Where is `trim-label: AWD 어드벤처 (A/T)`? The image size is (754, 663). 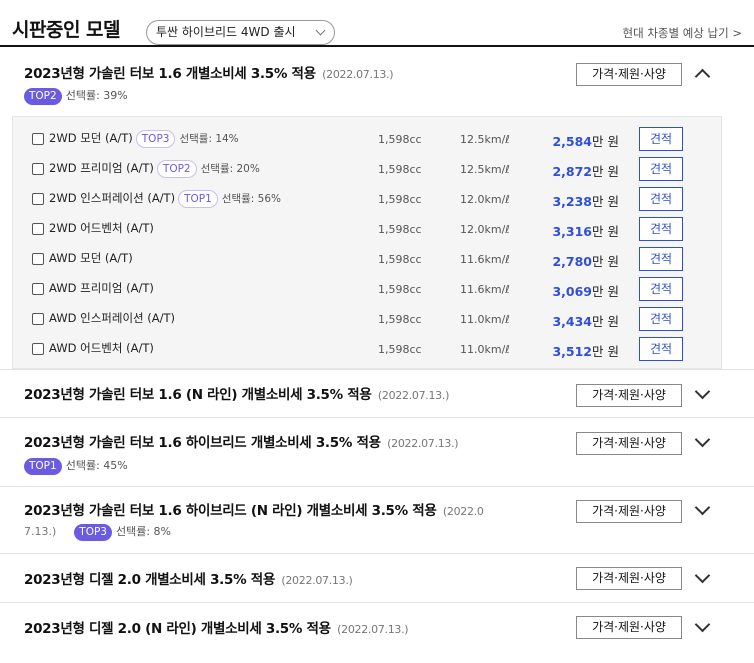 trim-label: AWD 어드벤처 (A/T) is located at coordinates (101, 348).